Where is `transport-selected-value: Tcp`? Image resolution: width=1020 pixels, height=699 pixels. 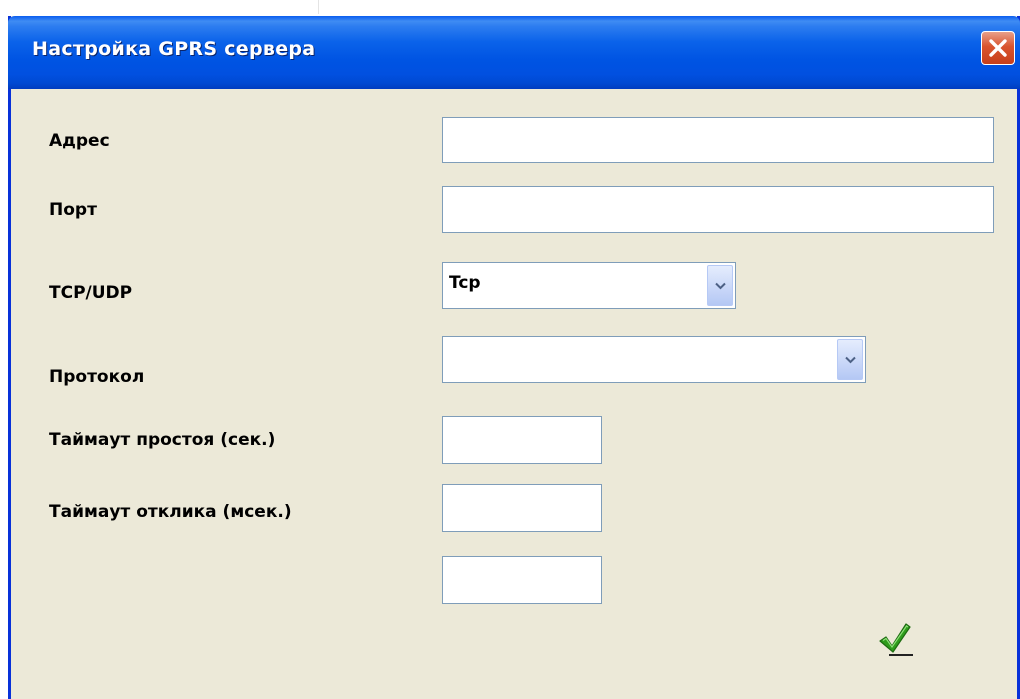
transport-selected-value: Tcp is located at coordinates (465, 283).